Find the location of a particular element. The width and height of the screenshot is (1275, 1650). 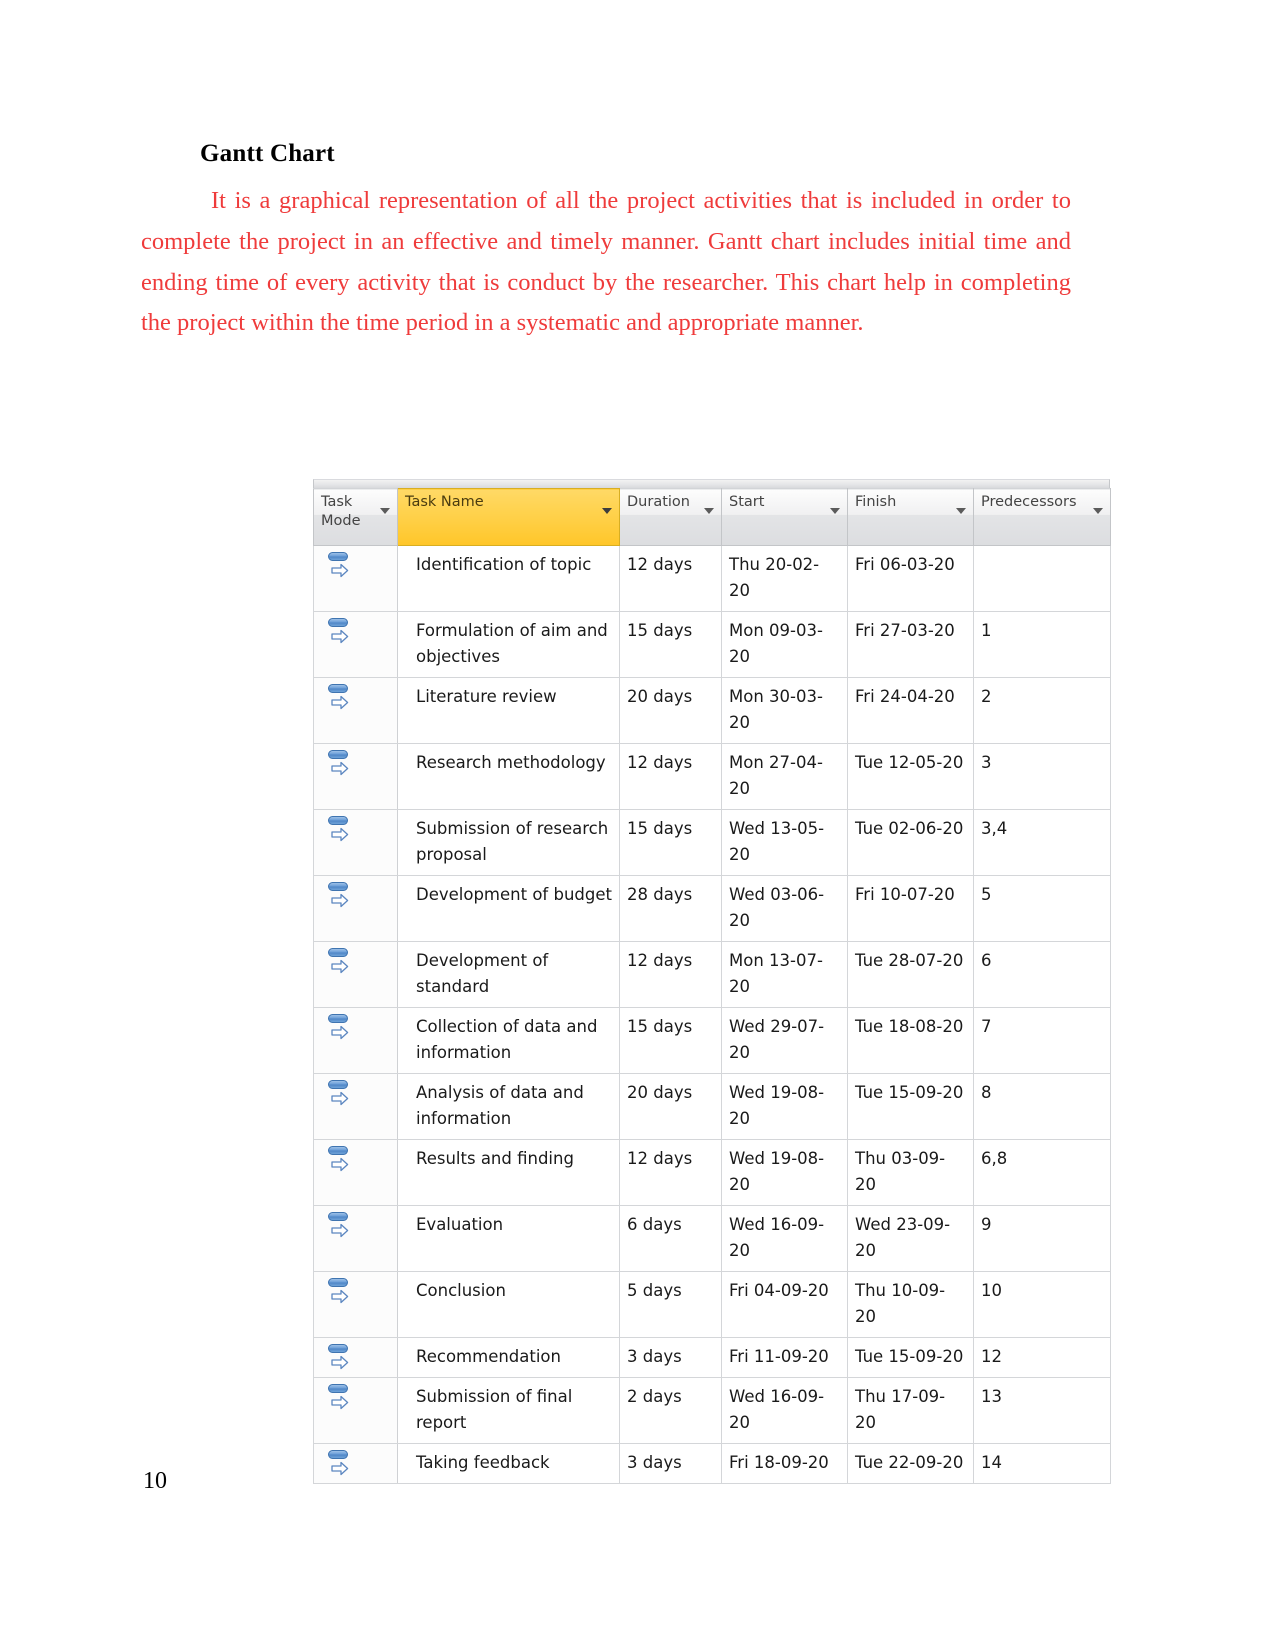

cell-start: Mon 30-03-20 is located at coordinates (784, 710).